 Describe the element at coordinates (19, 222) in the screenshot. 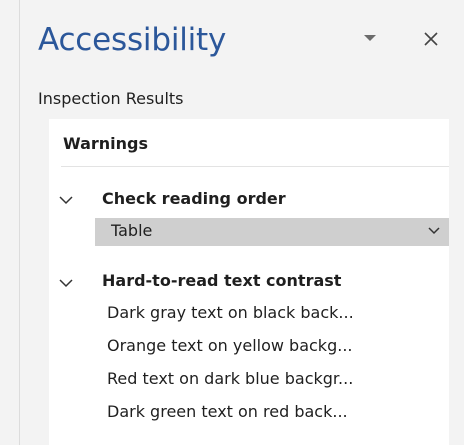

I see `pane-divider` at that location.